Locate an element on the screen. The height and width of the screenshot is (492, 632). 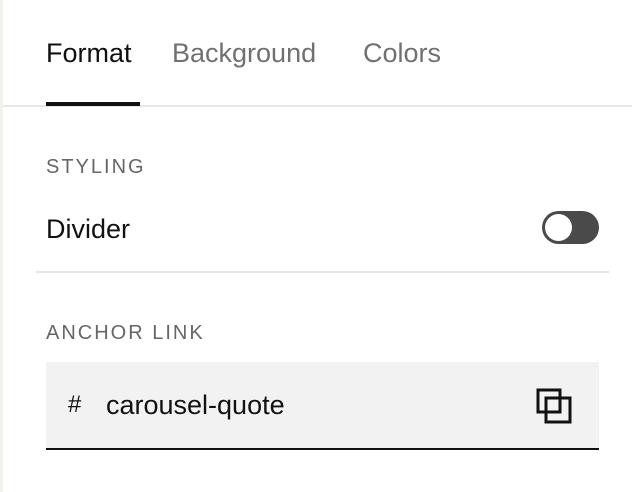
anchor-link-section-label: ANCHOR LINK is located at coordinates (125, 333).